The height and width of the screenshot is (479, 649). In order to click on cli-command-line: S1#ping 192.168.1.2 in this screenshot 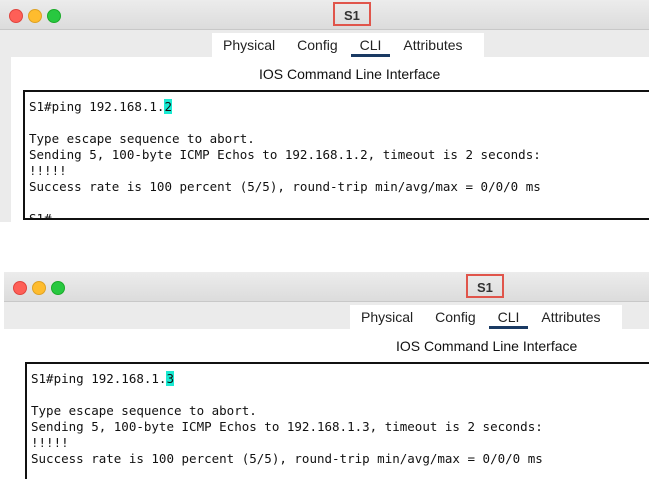, I will do `click(100, 106)`.